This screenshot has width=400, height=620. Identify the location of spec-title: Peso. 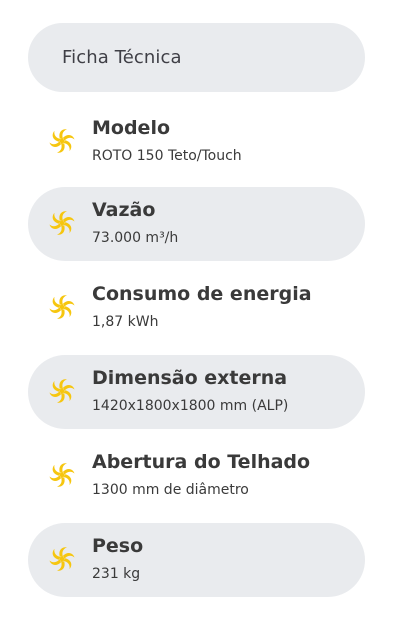
(118, 546).